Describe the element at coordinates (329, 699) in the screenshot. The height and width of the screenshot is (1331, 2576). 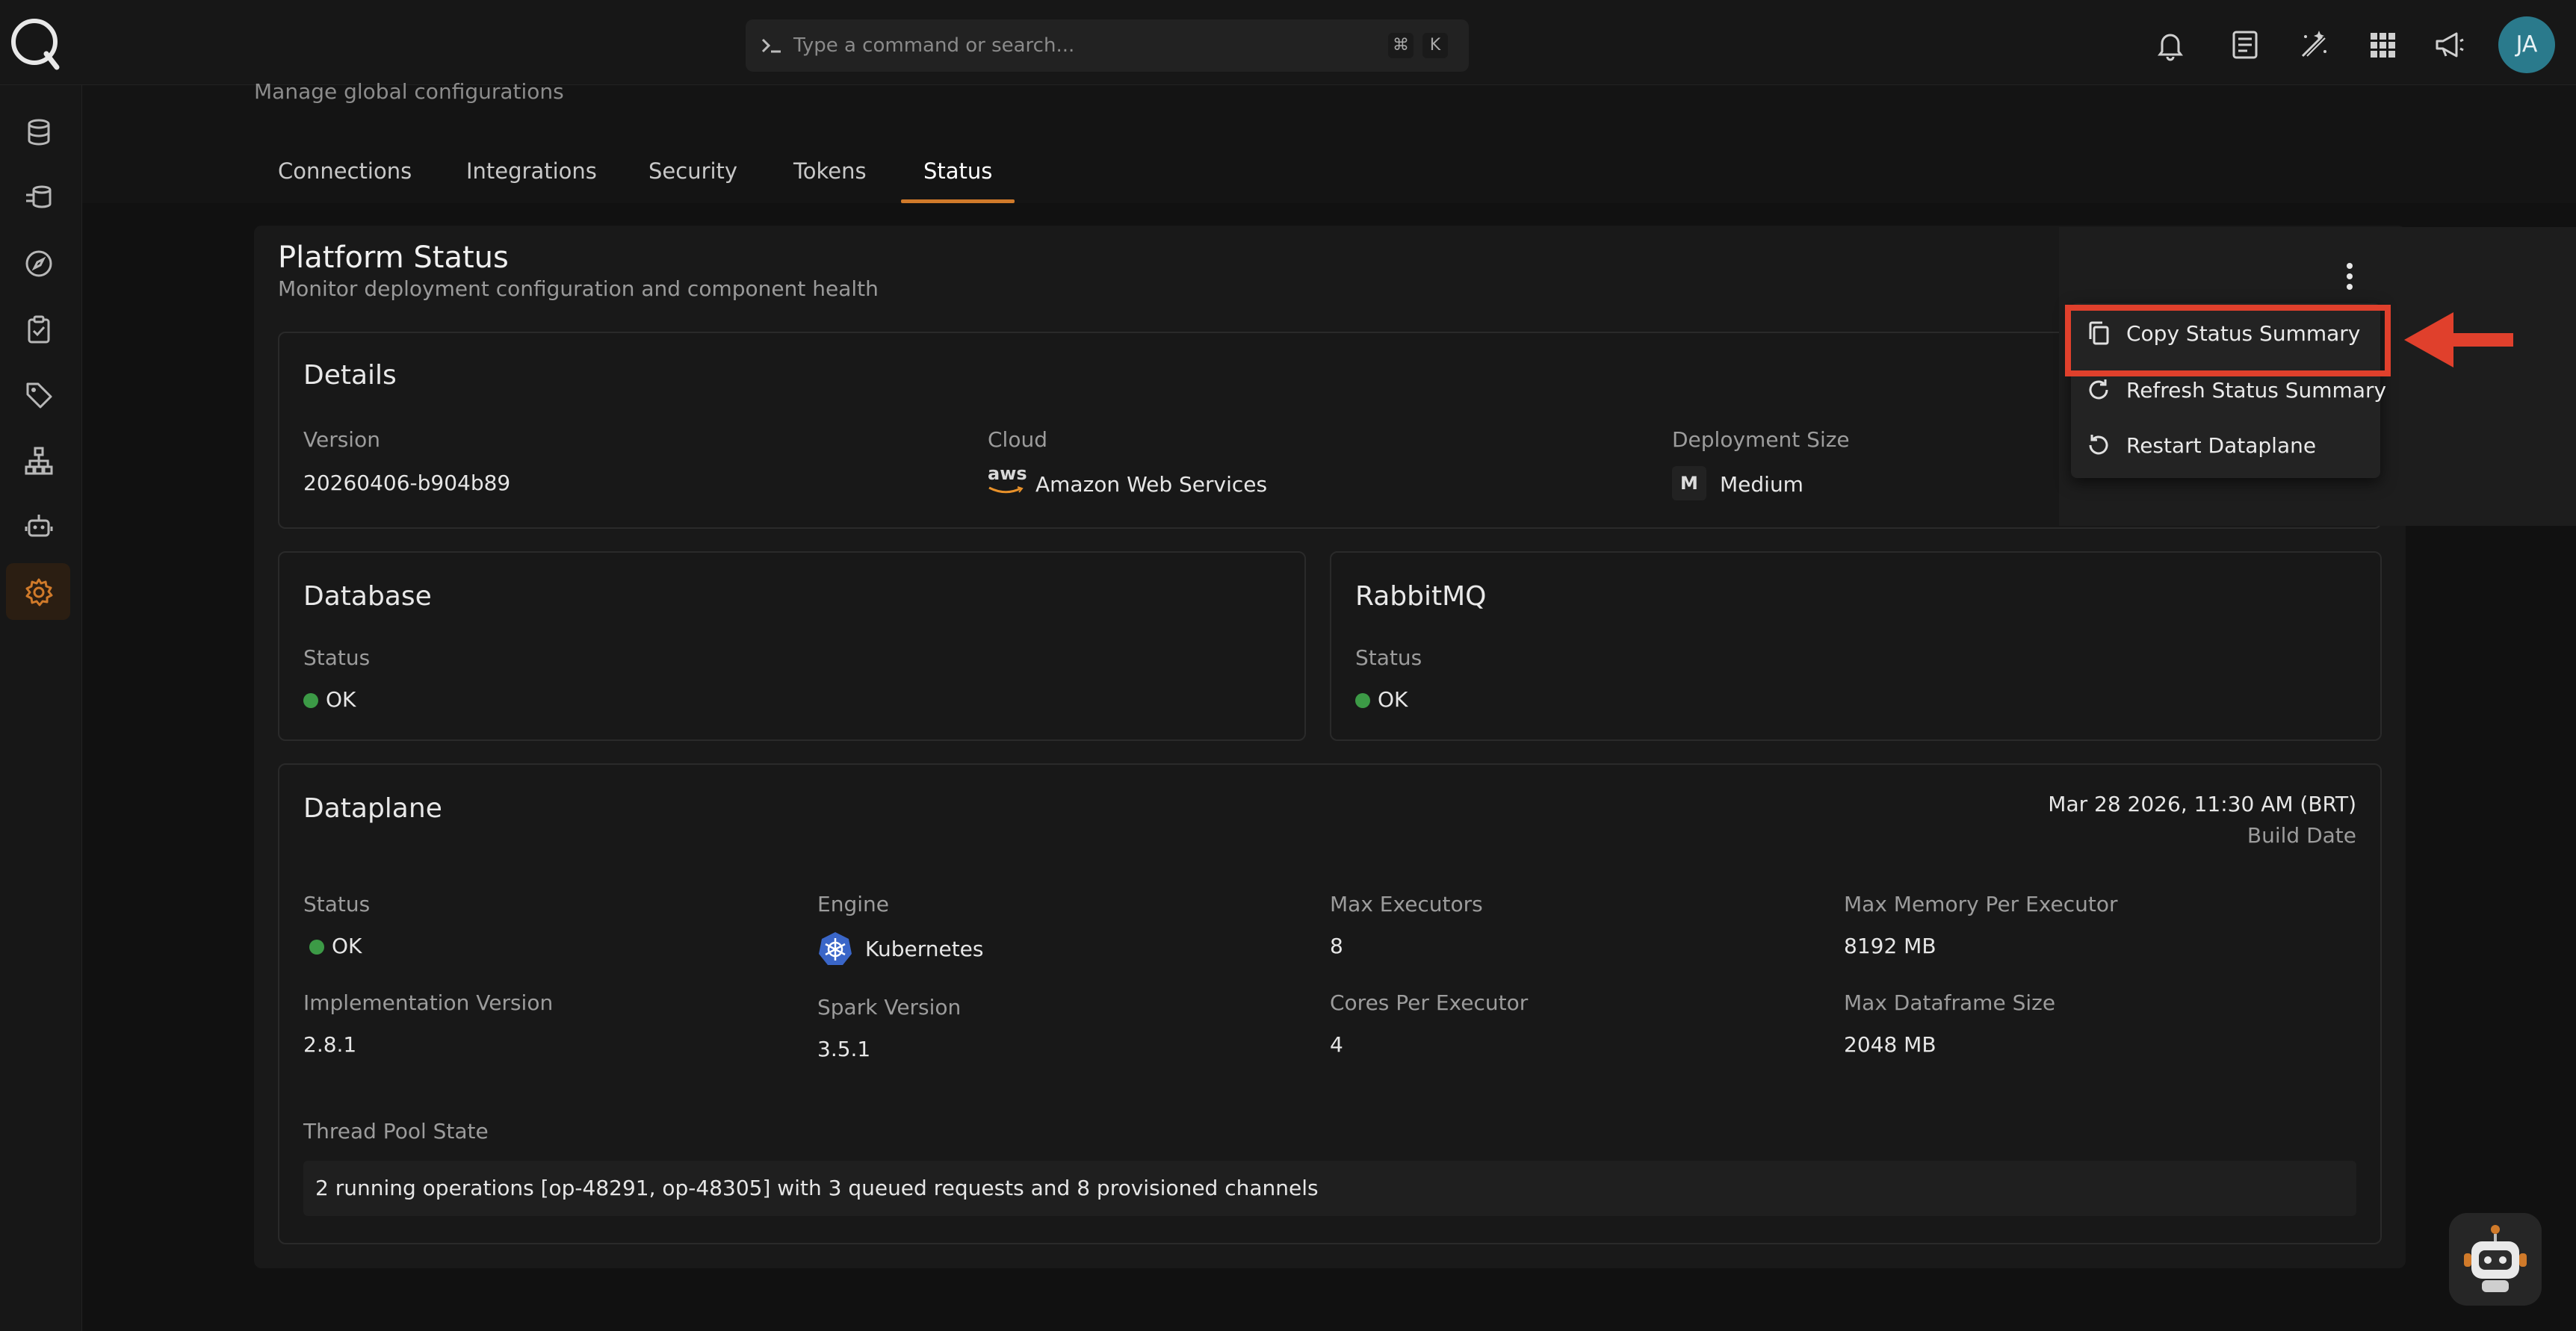
I see `database-status-value: OK` at that location.